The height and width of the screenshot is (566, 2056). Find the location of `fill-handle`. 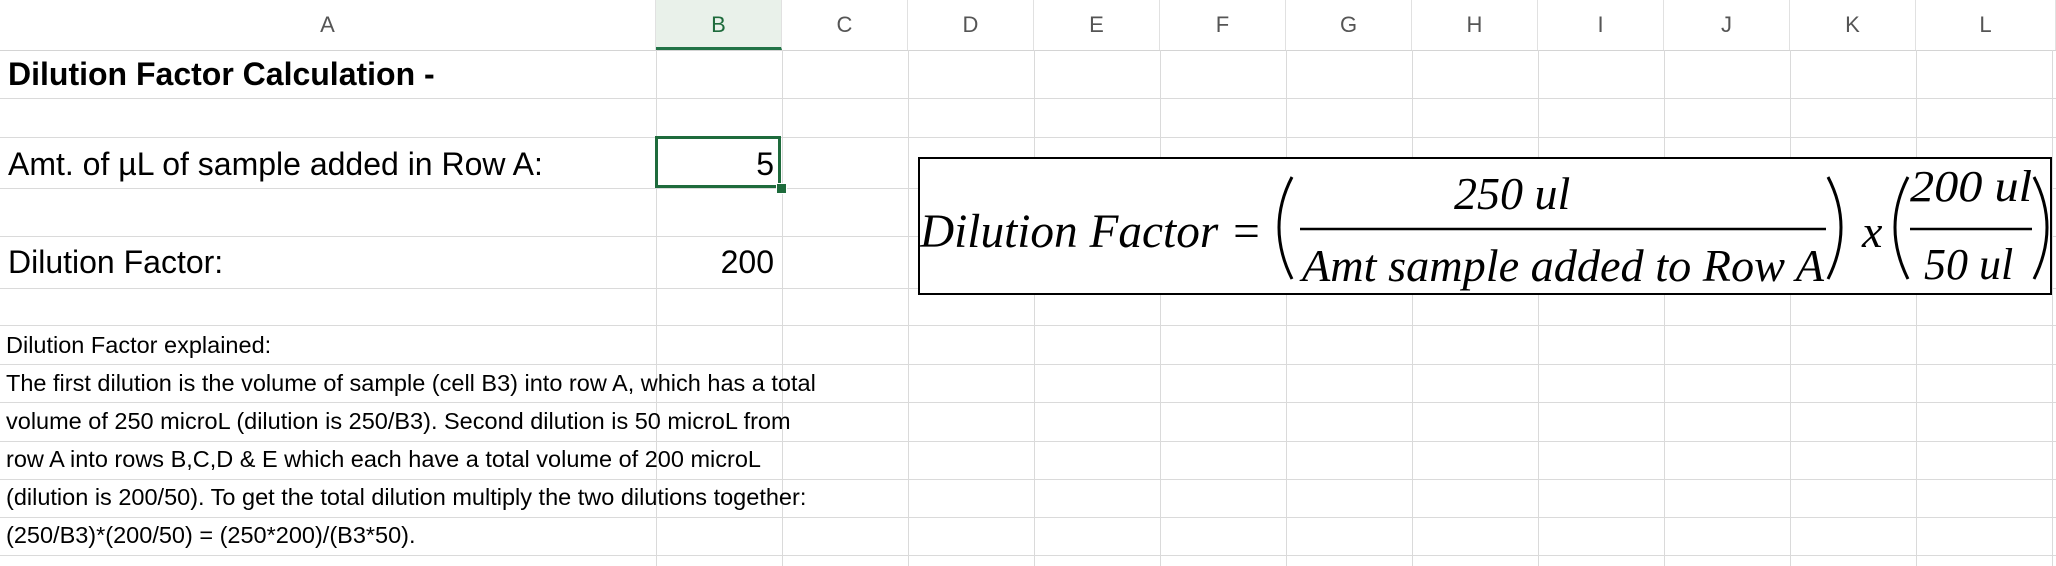

fill-handle is located at coordinates (781, 188).